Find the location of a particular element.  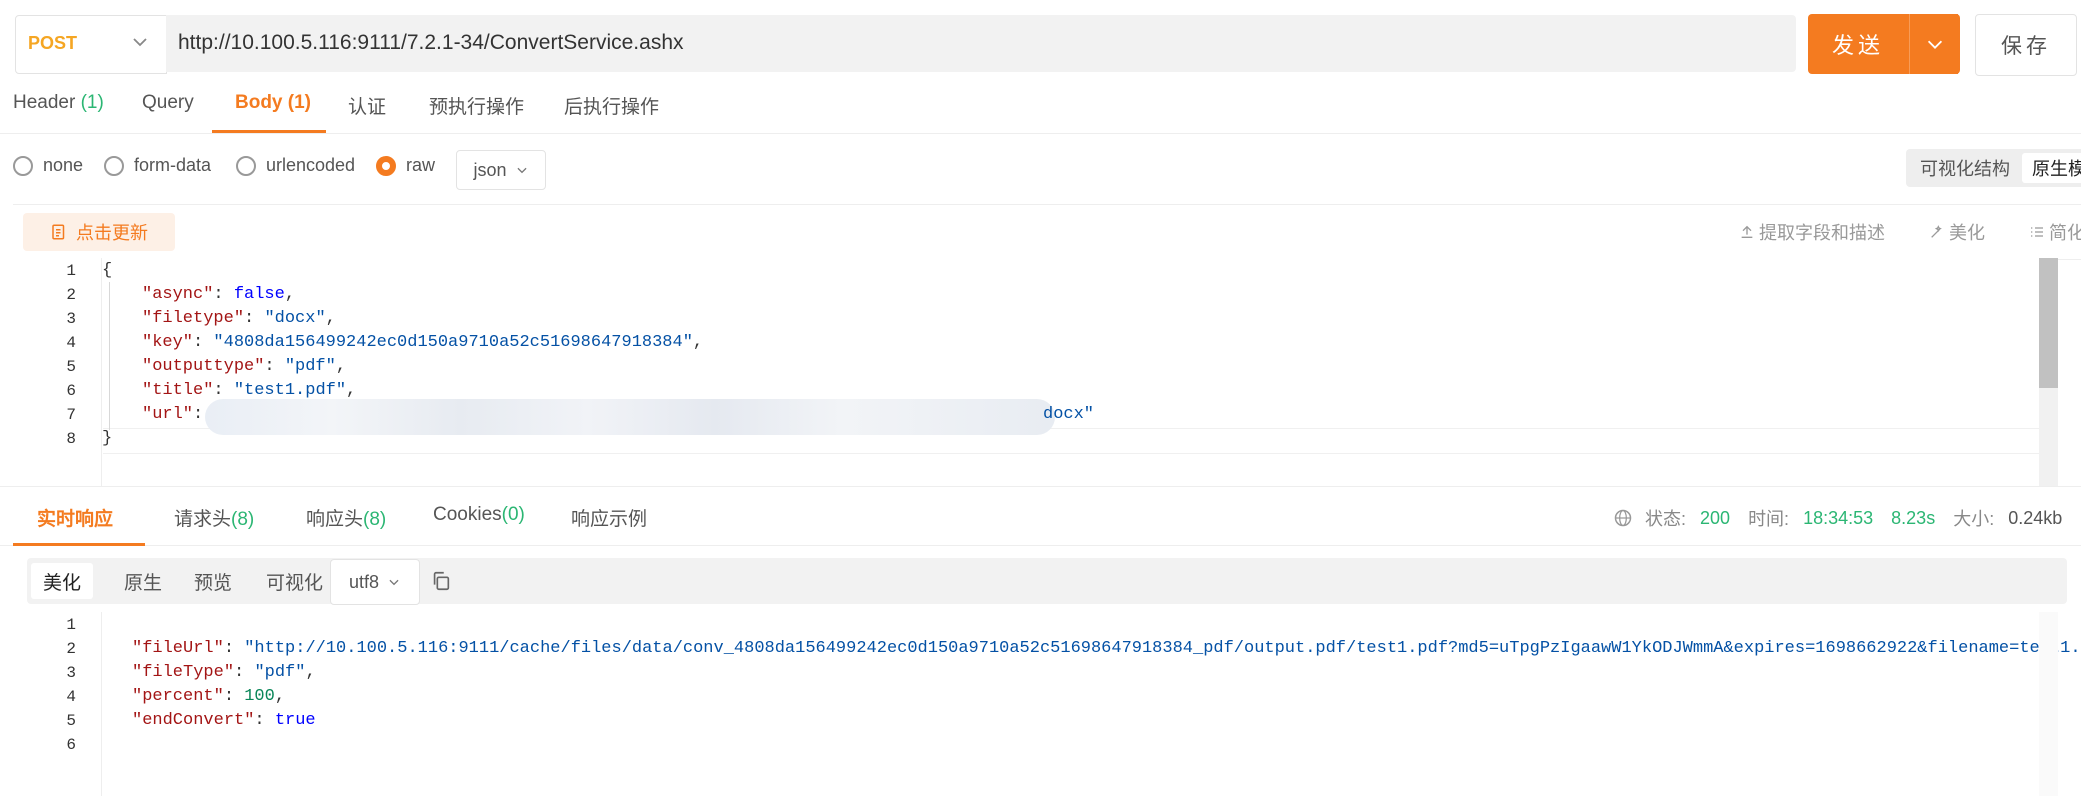

time-label: 时间: is located at coordinates (1769, 519).